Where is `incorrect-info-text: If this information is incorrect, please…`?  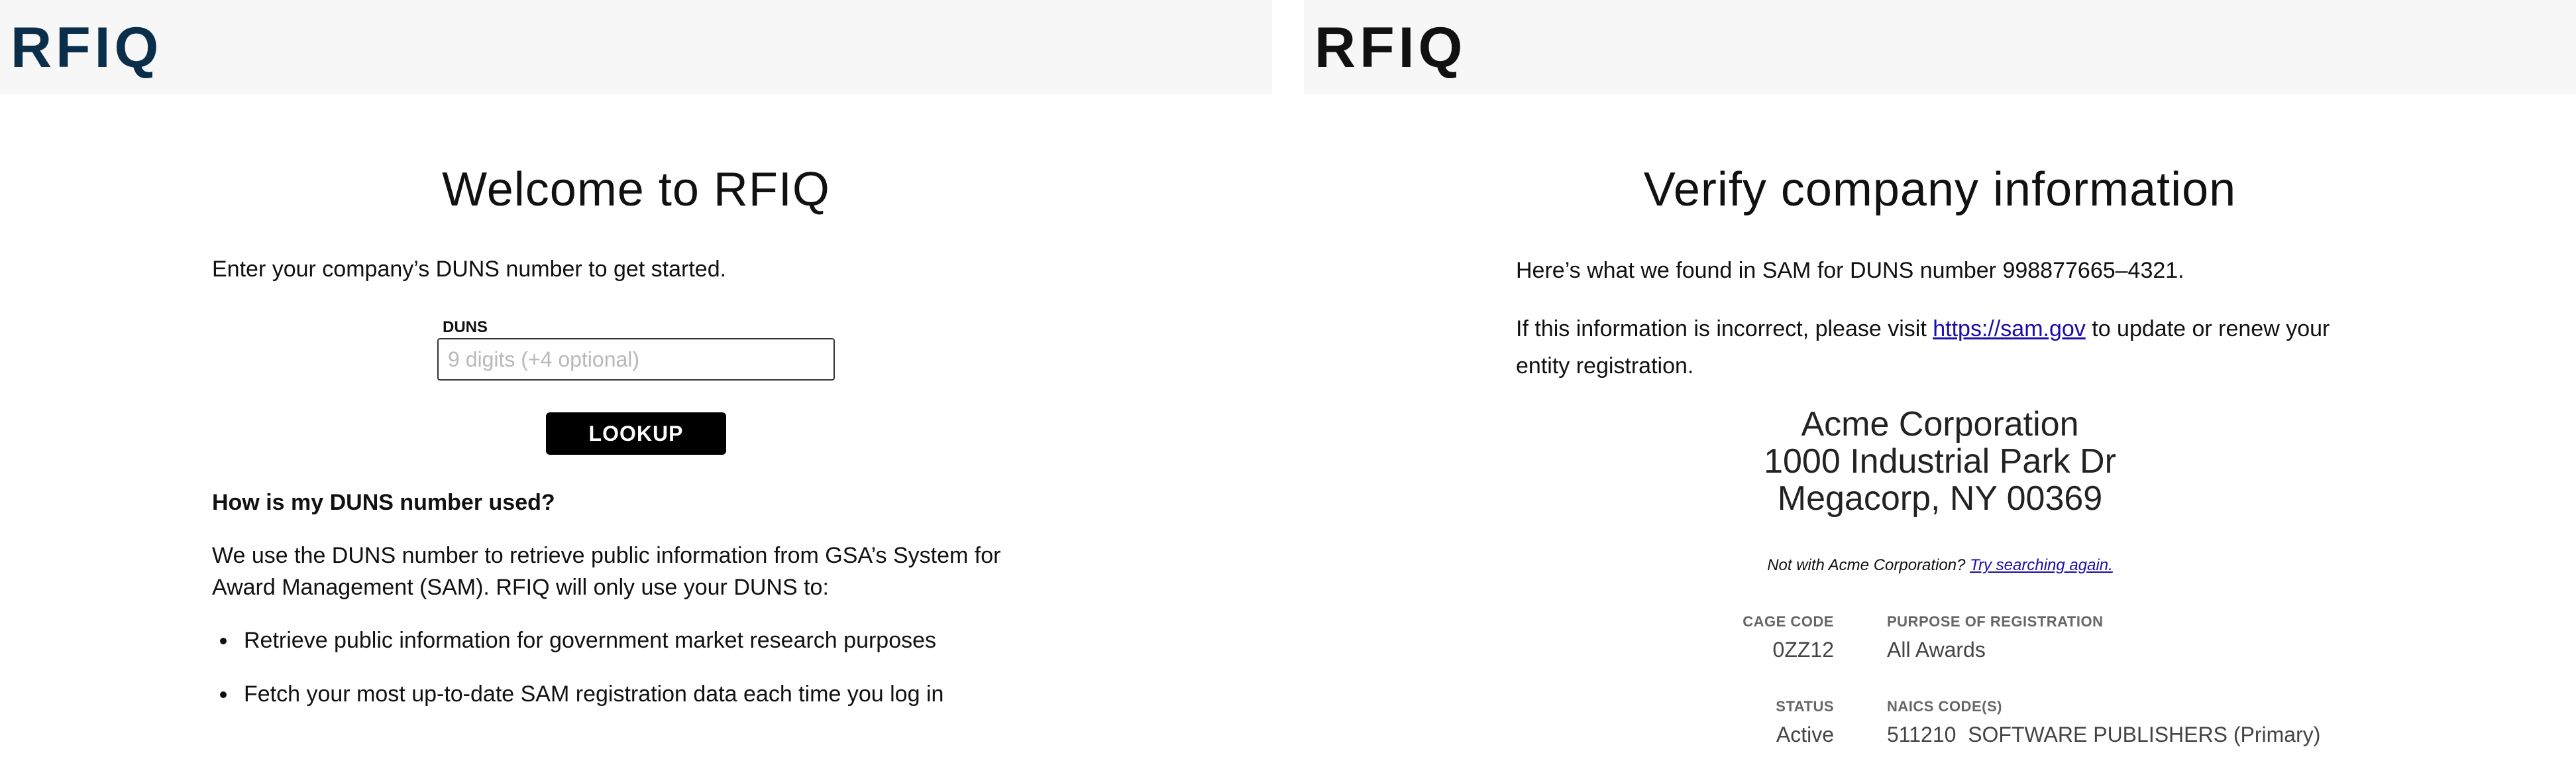 incorrect-info-text: If this information is incorrect, please… is located at coordinates (1923, 329).